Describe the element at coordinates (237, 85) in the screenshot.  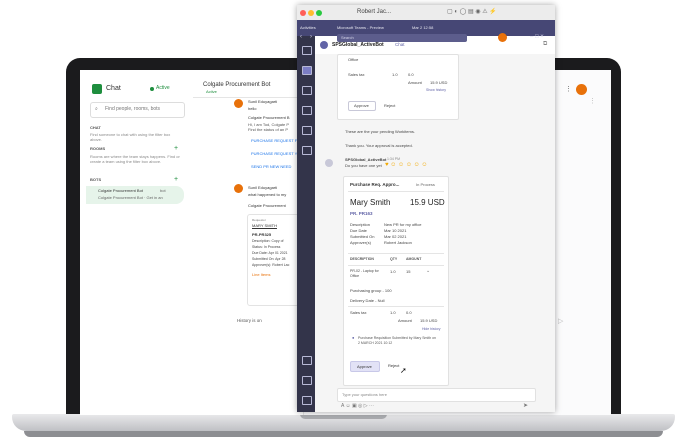
I see `conversation-title: Colgate Procurement Bot` at that location.